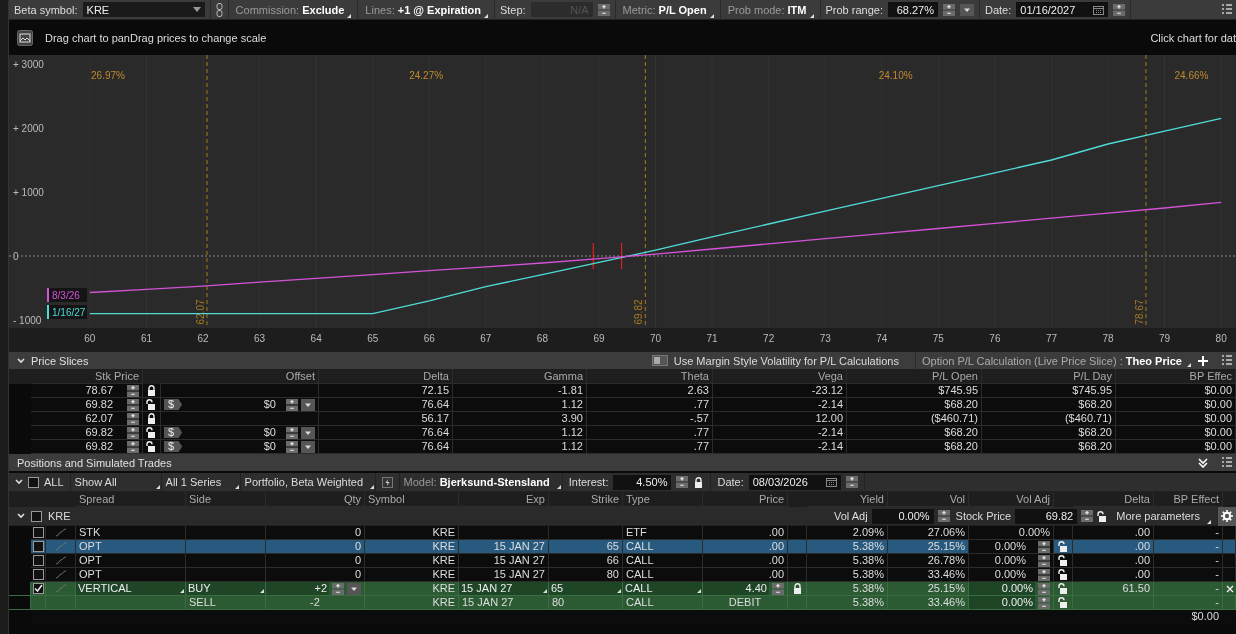 This screenshot has width=1236, height=634. Describe the element at coordinates (225, 588) in the screenshot. I see `dropdown-field: BUY` at that location.